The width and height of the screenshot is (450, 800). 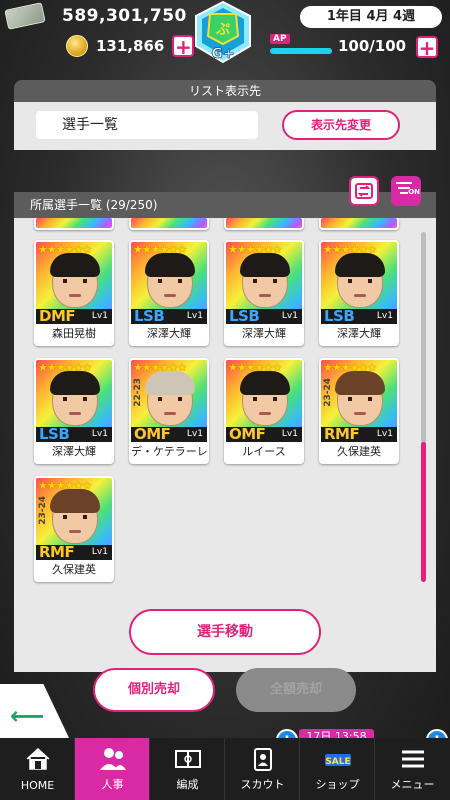 What do you see at coordinates (263, 759) in the screenshot?
I see `scout-icon` at bounding box center [263, 759].